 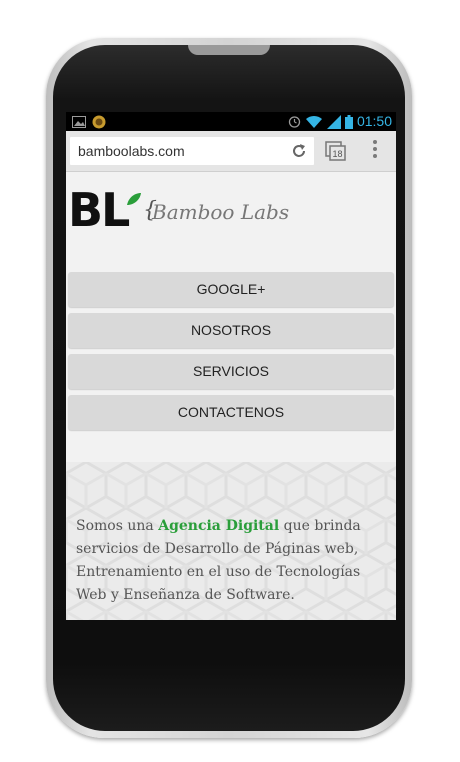 What do you see at coordinates (79, 122) in the screenshot?
I see `photo-icon` at bounding box center [79, 122].